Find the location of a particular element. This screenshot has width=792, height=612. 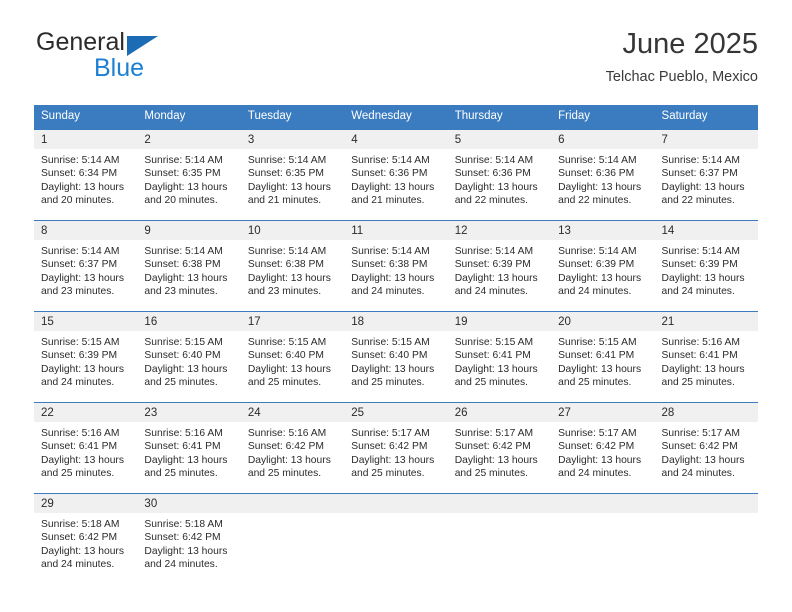

weekday-header-wednesday: Wednesday is located at coordinates (396, 117).